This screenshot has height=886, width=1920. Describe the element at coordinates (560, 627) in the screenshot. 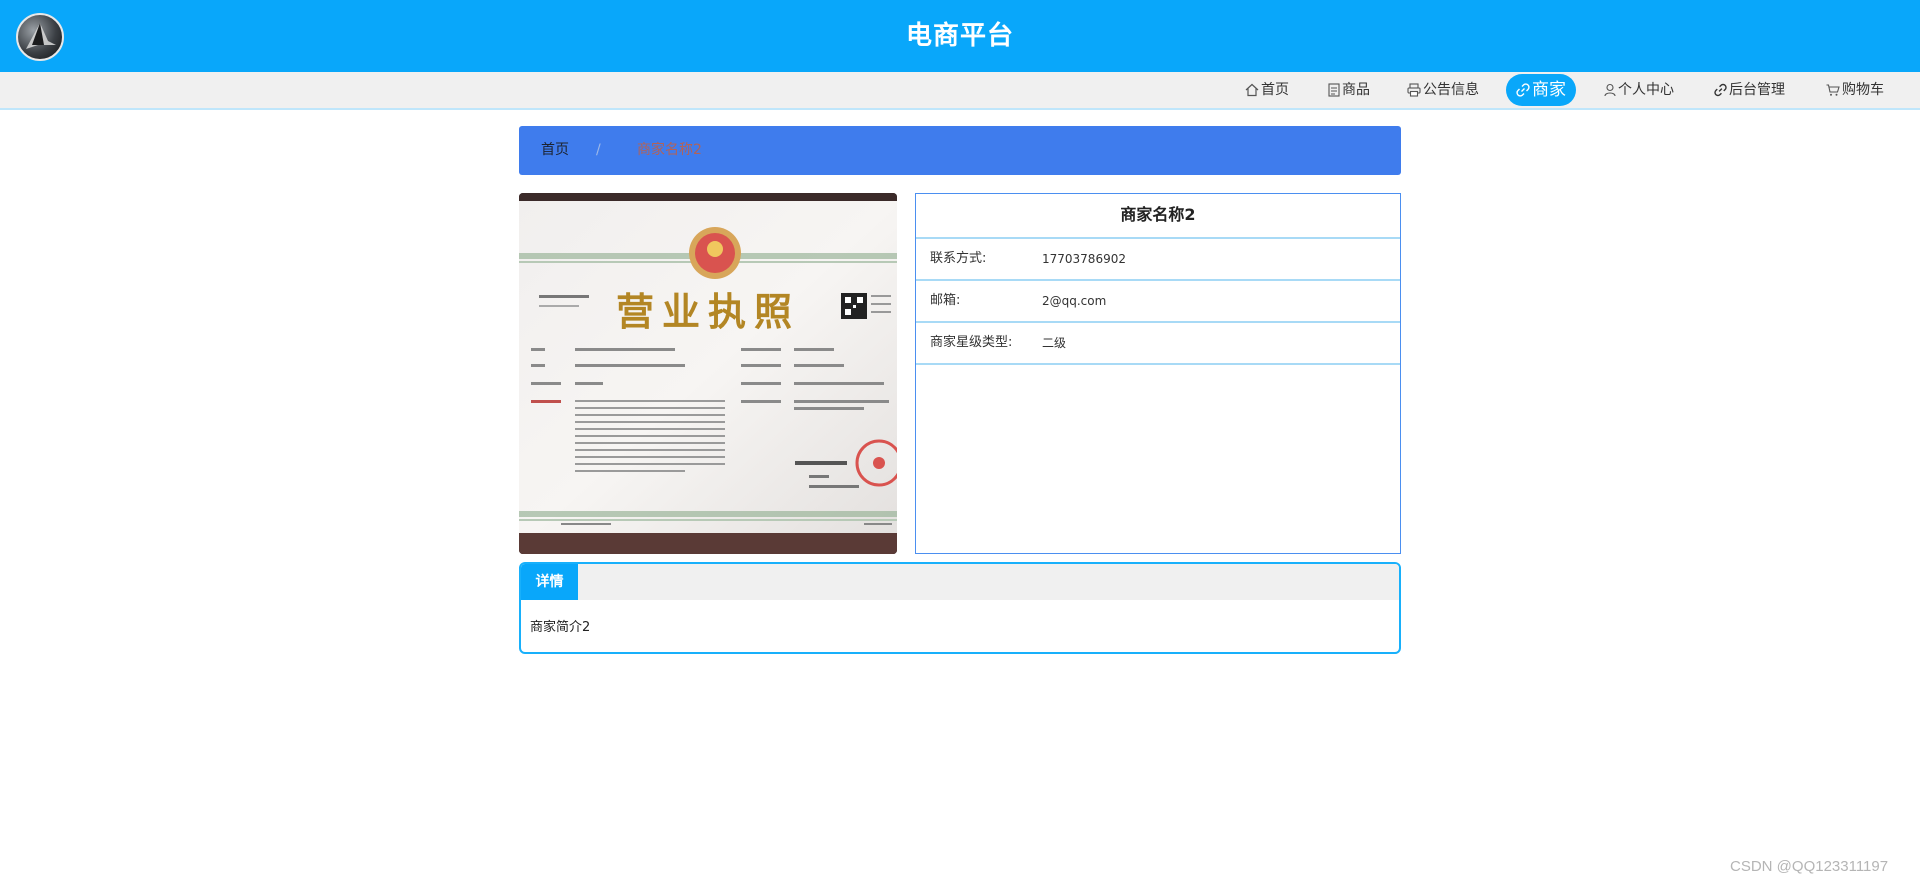

I see `merchant-description: 商家简介2` at that location.